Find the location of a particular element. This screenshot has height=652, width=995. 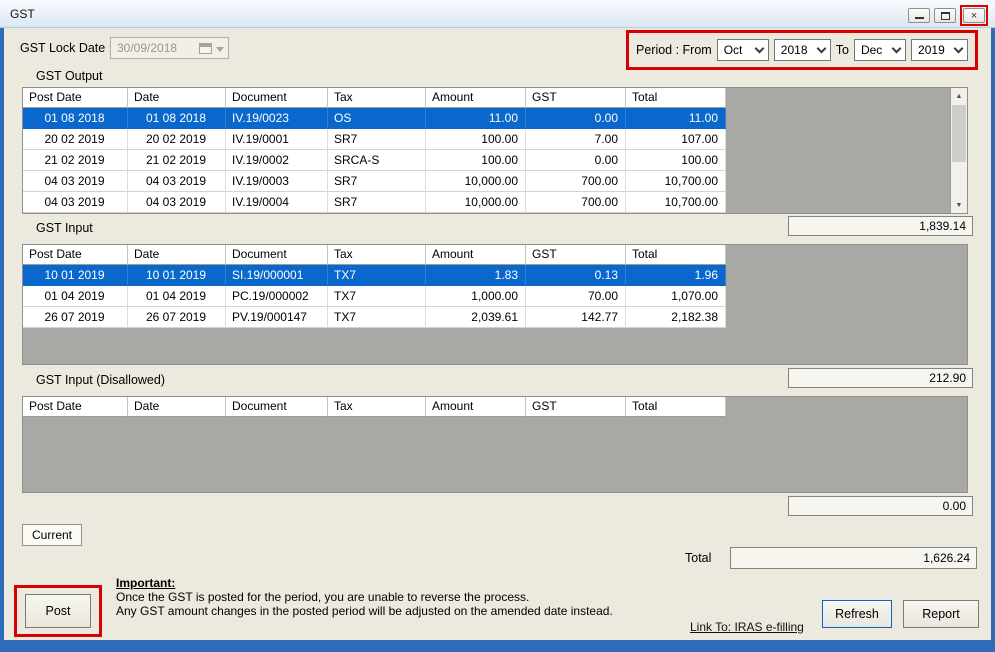

cell: IV.19/0004 is located at coordinates (277, 202).